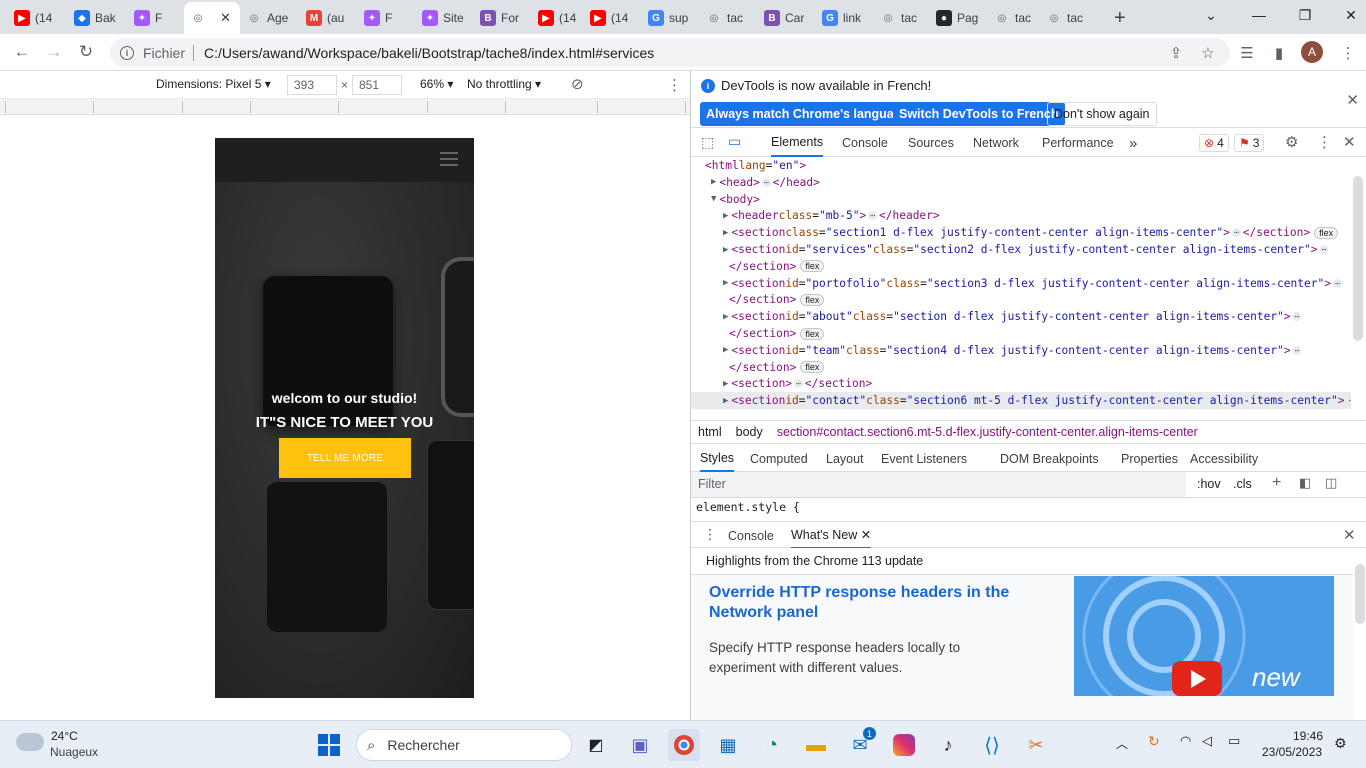 The width and height of the screenshot is (1366, 768). What do you see at coordinates (786, 18) in the screenshot?
I see `browser-tab: B Car` at bounding box center [786, 18].